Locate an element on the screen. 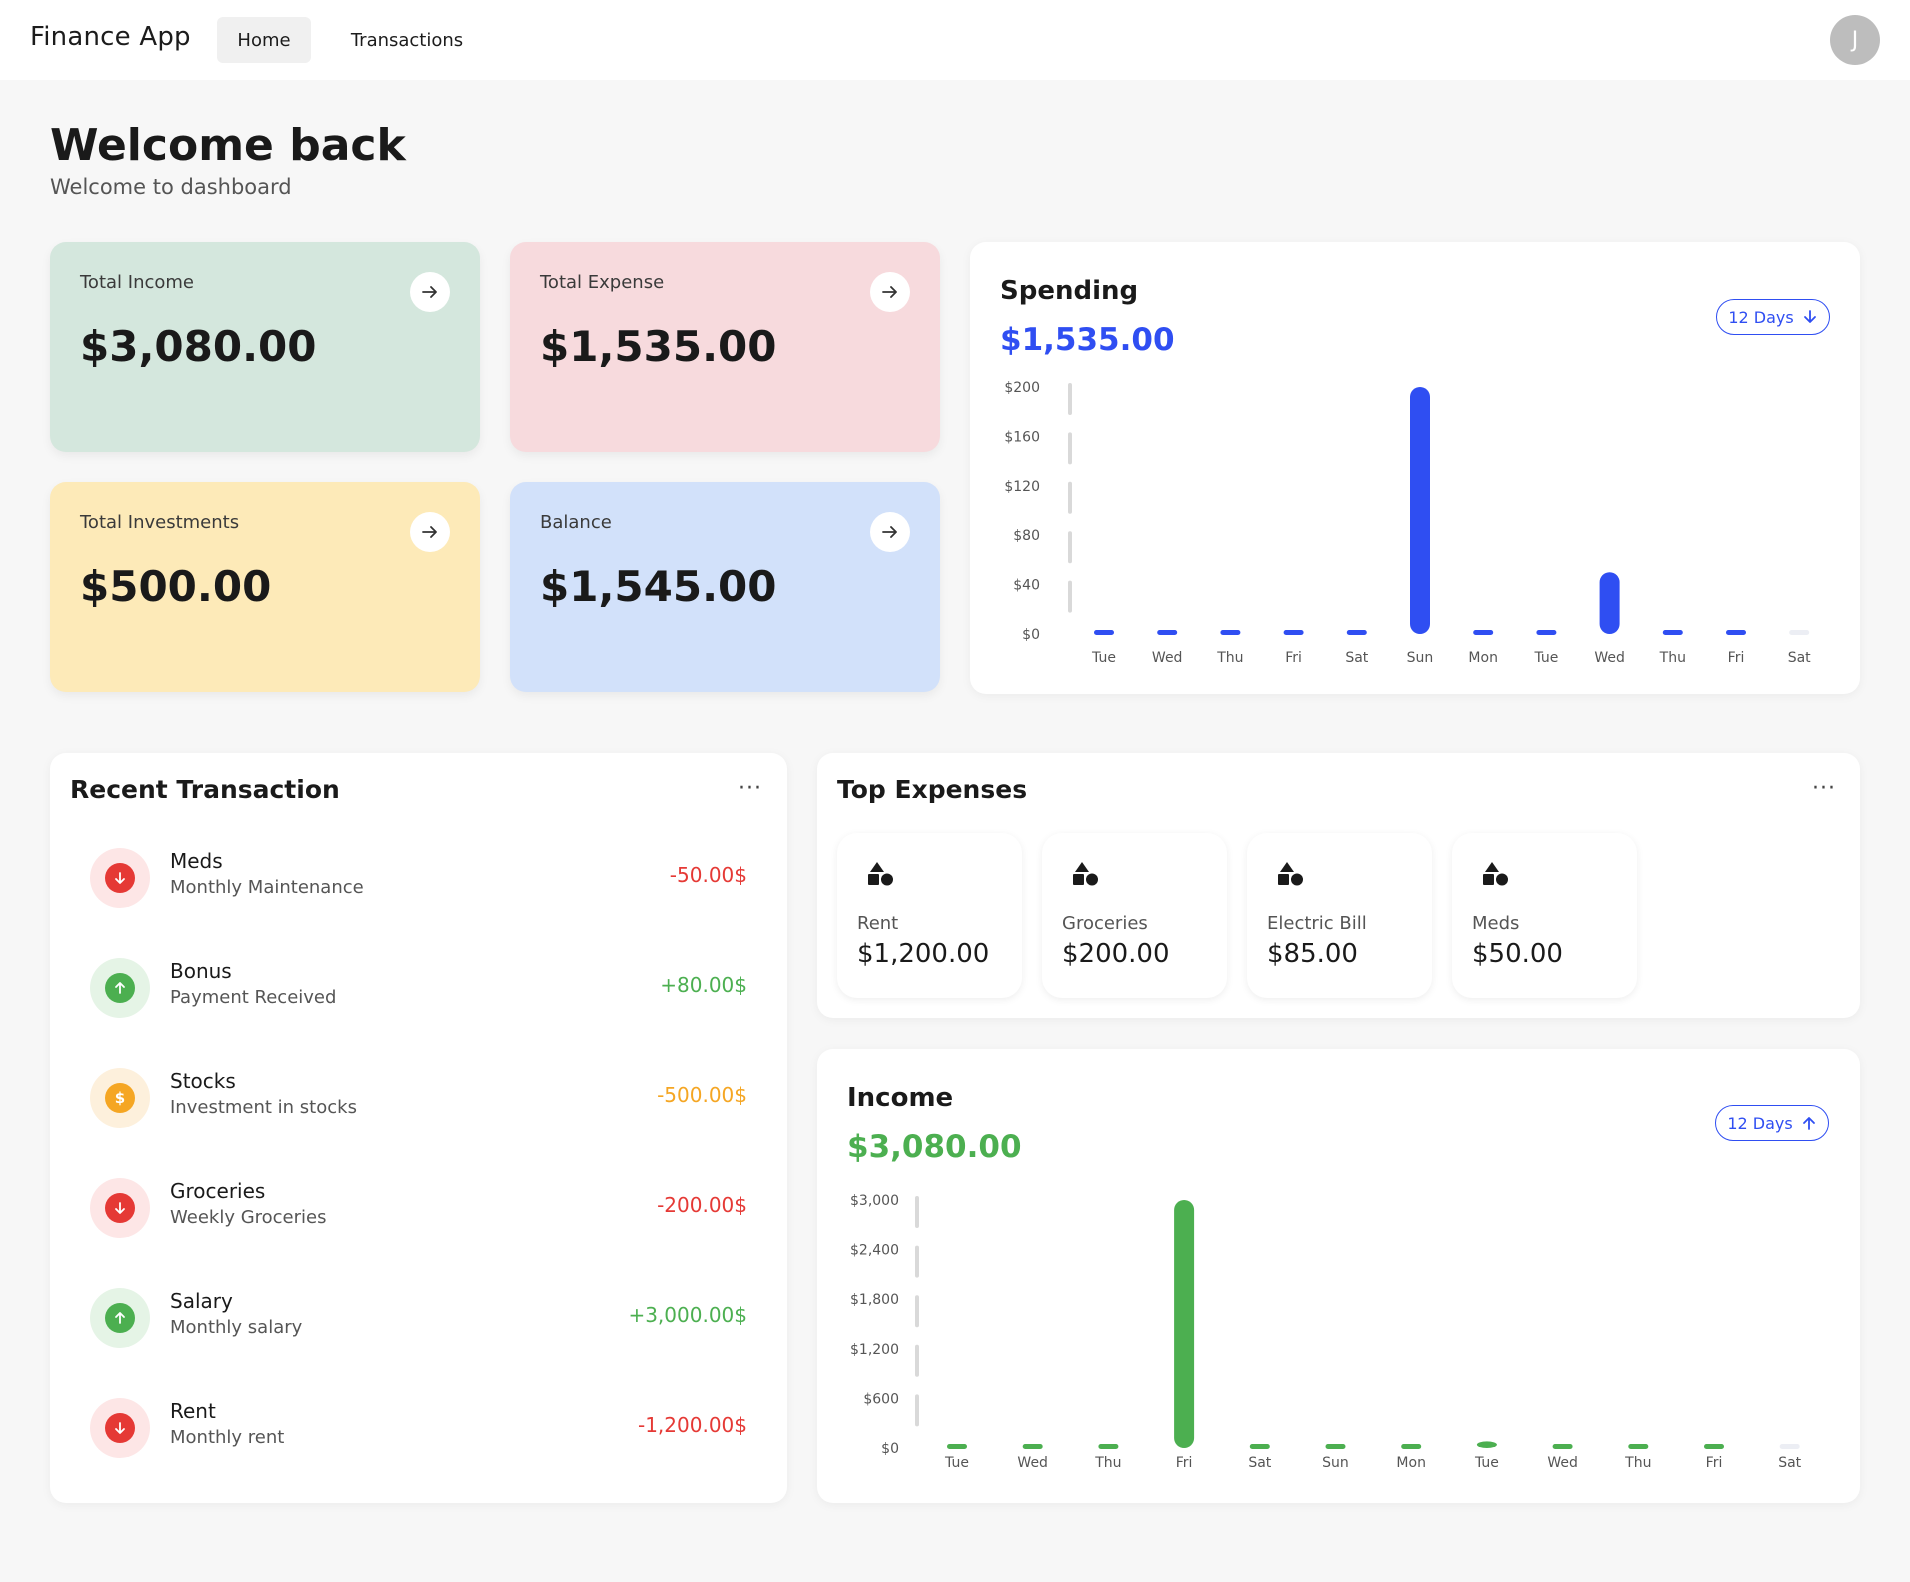 Image resolution: width=1910 pixels, height=1582 pixels. x-tick-label: Wed is located at coordinates (1167, 658).